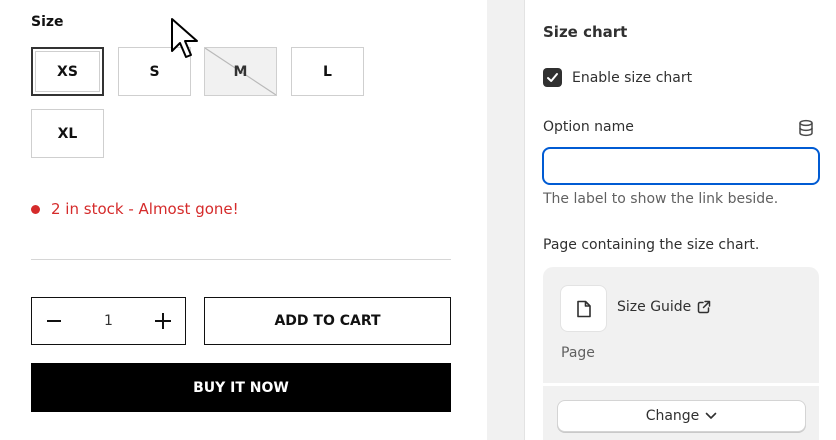 The width and height of the screenshot is (836, 440). What do you see at coordinates (632, 77) in the screenshot?
I see `checkbox-label: Enable size chart` at bounding box center [632, 77].